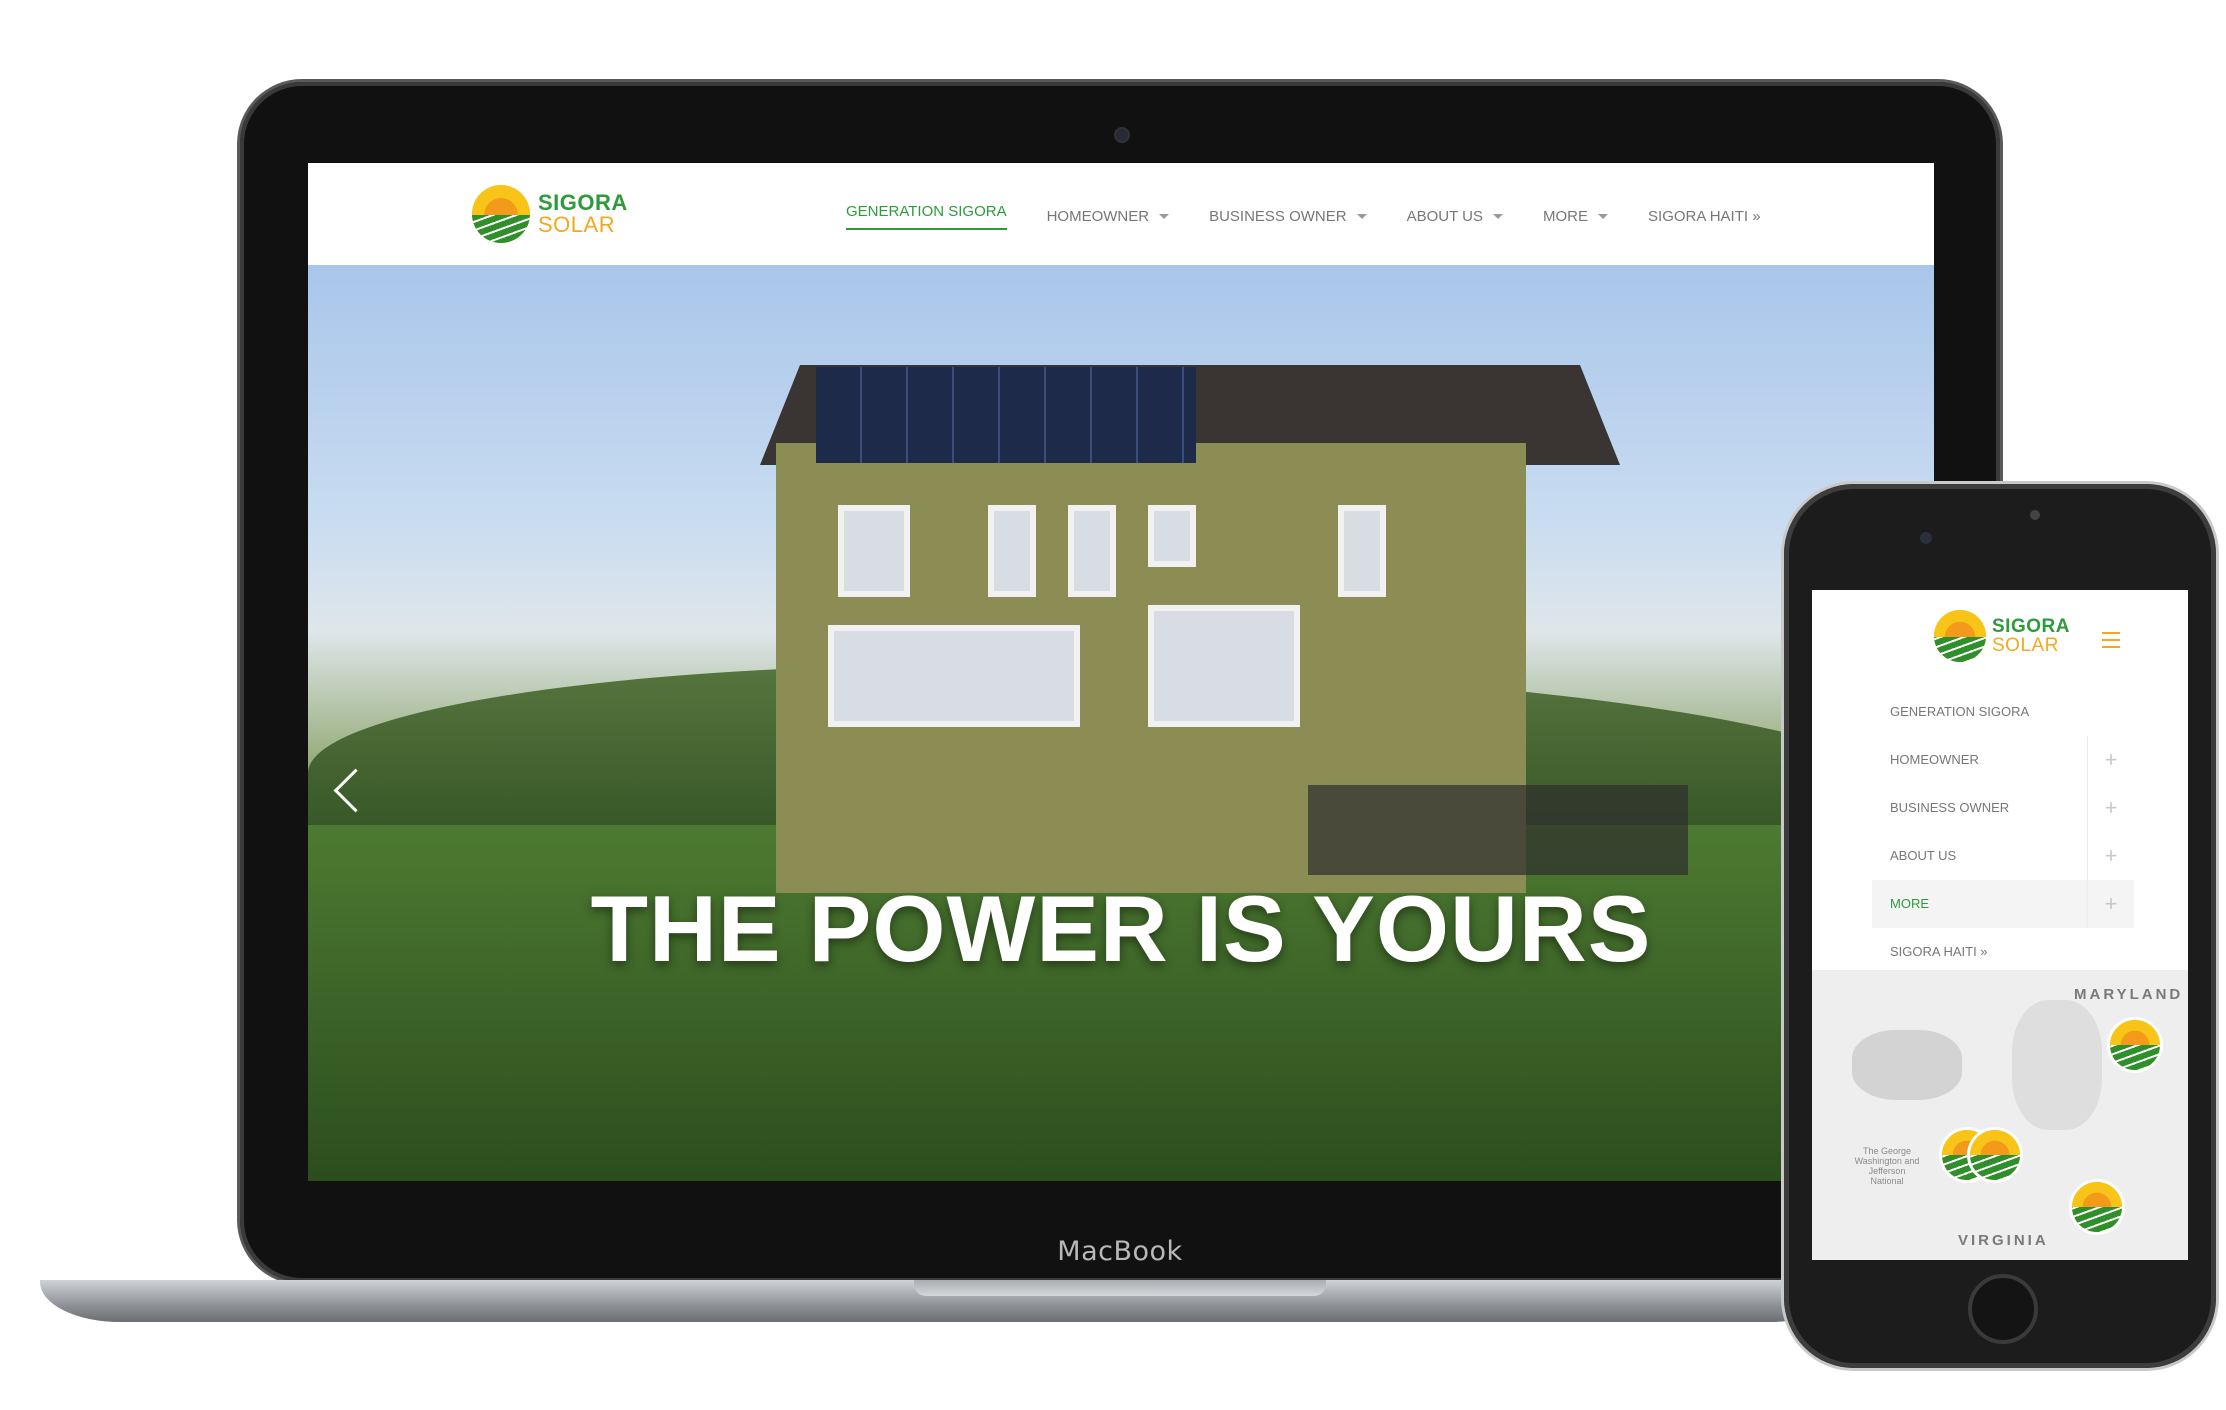 The width and height of the screenshot is (2226, 1410). I want to click on nav-label: SIGORA HAITI », so click(1704, 216).